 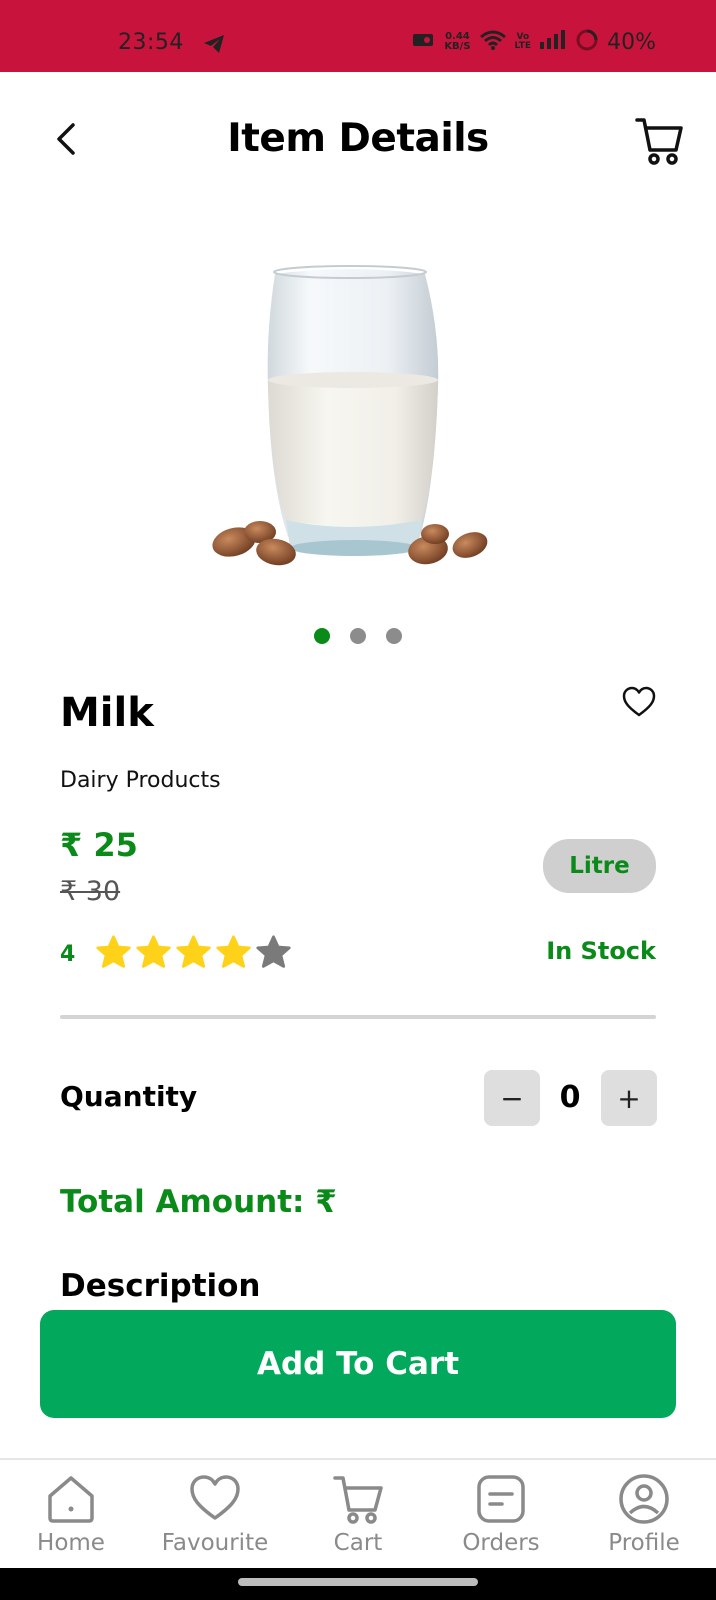 I want to click on product-original-price: ₹ 30, so click(x=90, y=891).